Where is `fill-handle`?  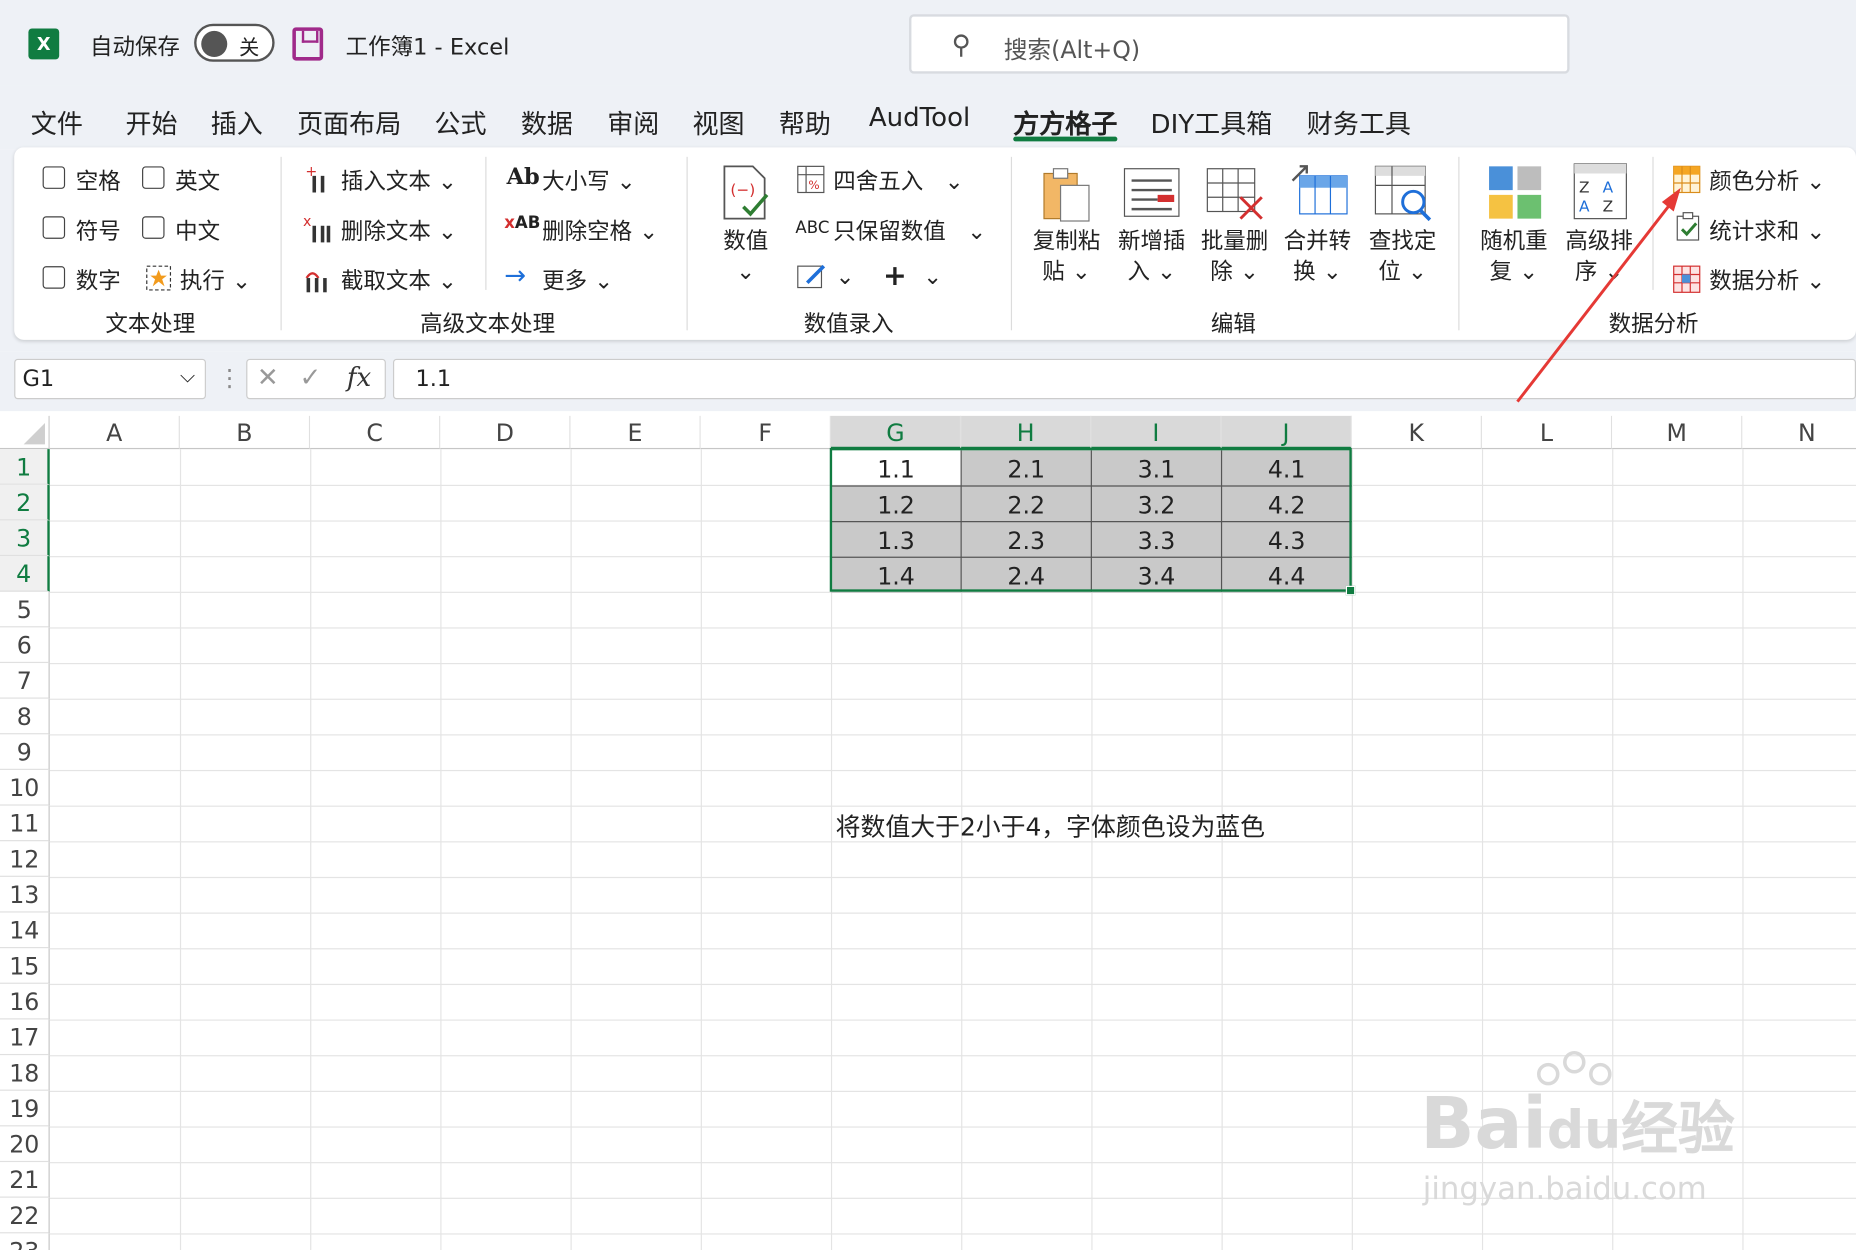 fill-handle is located at coordinates (1350, 590).